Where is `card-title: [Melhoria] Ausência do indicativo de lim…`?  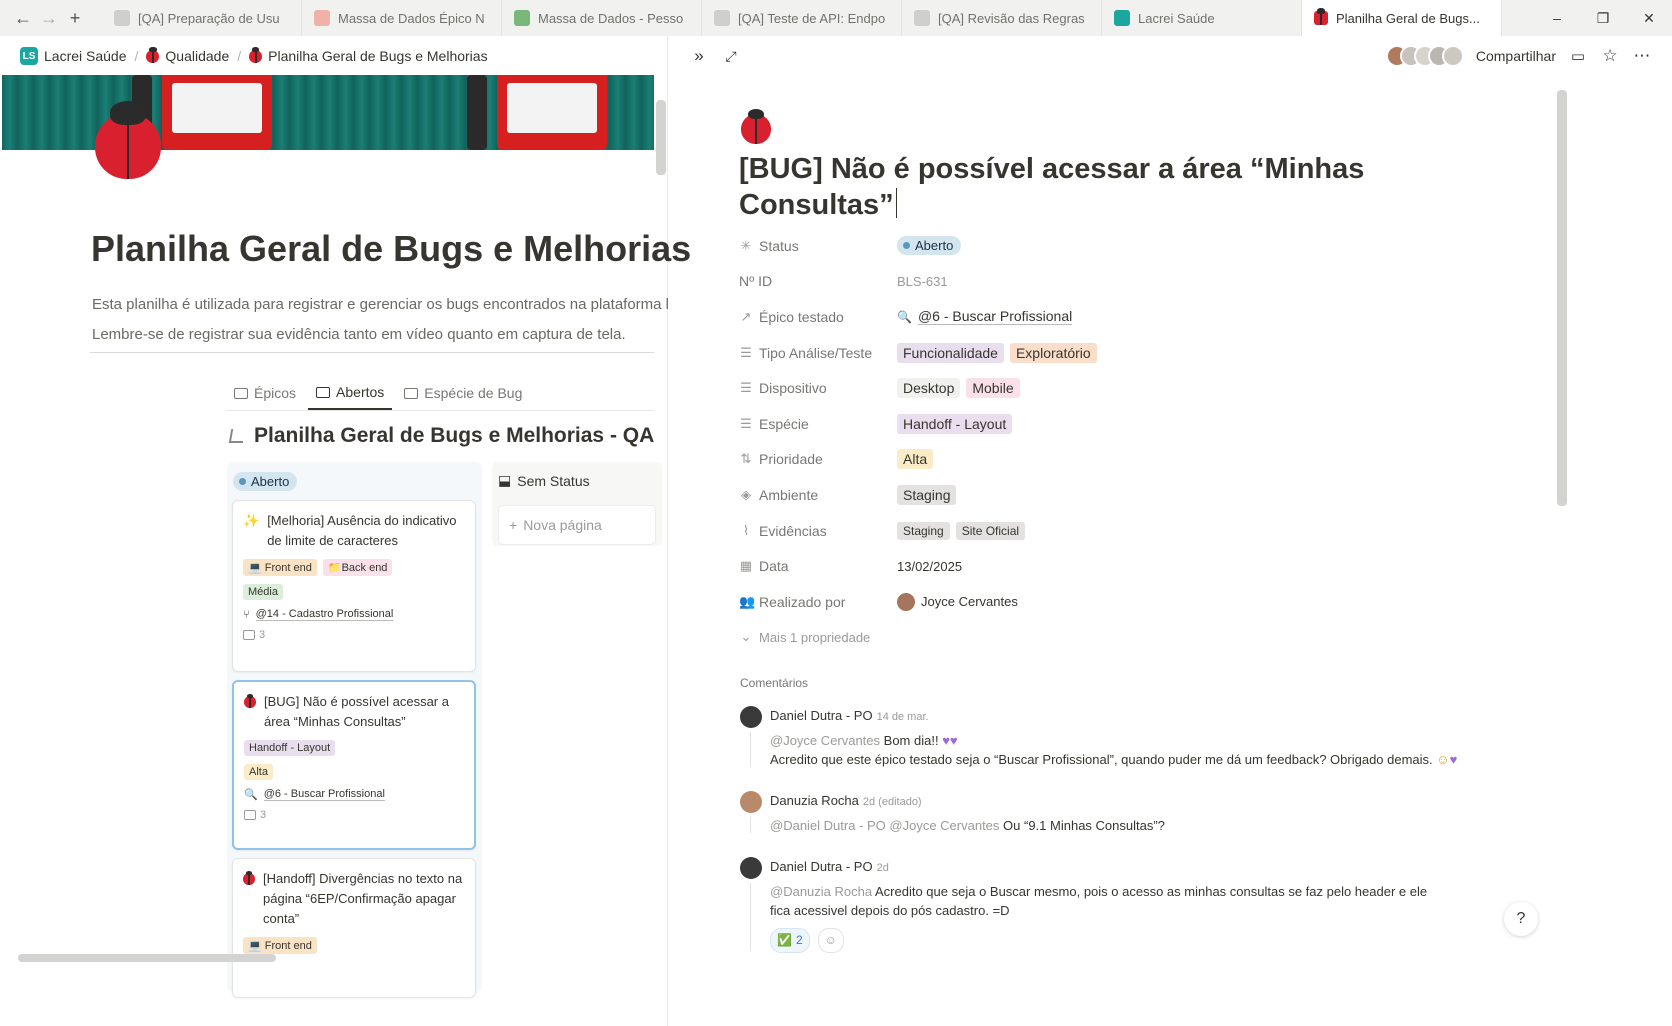 card-title: [Melhoria] Ausência do indicativo de lim… is located at coordinates (362, 530).